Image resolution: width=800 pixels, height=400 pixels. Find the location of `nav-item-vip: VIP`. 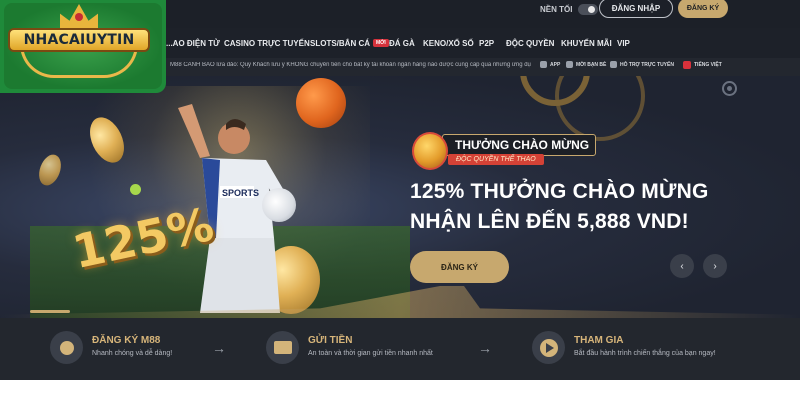

nav-item-vip: VIP is located at coordinates (623, 43).